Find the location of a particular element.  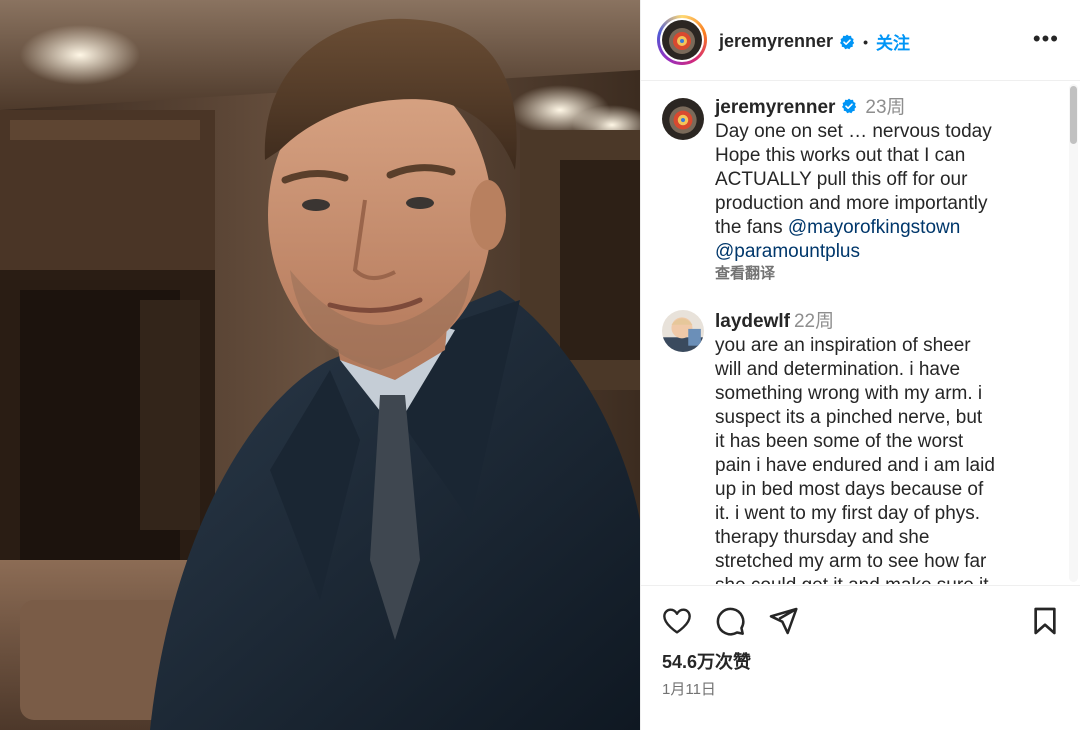

caption-time: 23周 is located at coordinates (885, 107).